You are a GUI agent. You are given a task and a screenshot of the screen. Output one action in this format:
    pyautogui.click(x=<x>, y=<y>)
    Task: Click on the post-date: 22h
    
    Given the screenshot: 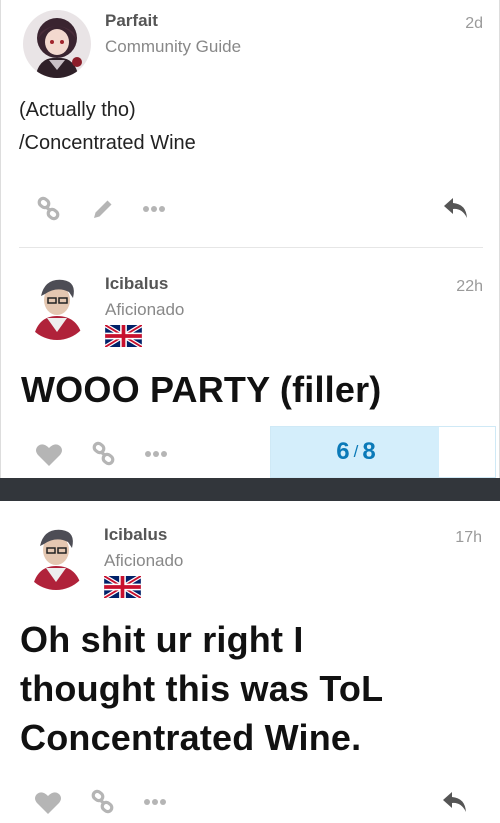 What is the action you would take?
    pyautogui.click(x=469, y=287)
    